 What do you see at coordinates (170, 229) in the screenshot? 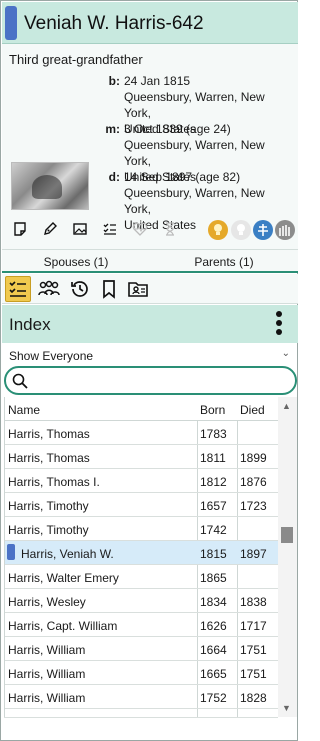
I see `hourglass-icon` at bounding box center [170, 229].